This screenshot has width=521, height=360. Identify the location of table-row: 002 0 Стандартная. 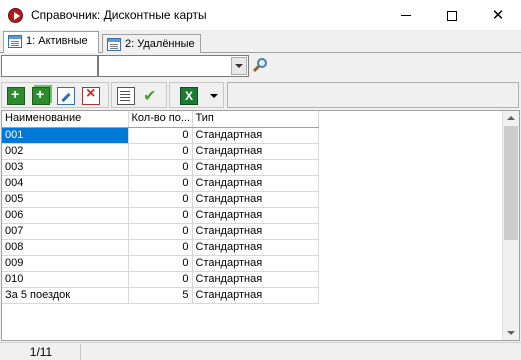
(160, 151).